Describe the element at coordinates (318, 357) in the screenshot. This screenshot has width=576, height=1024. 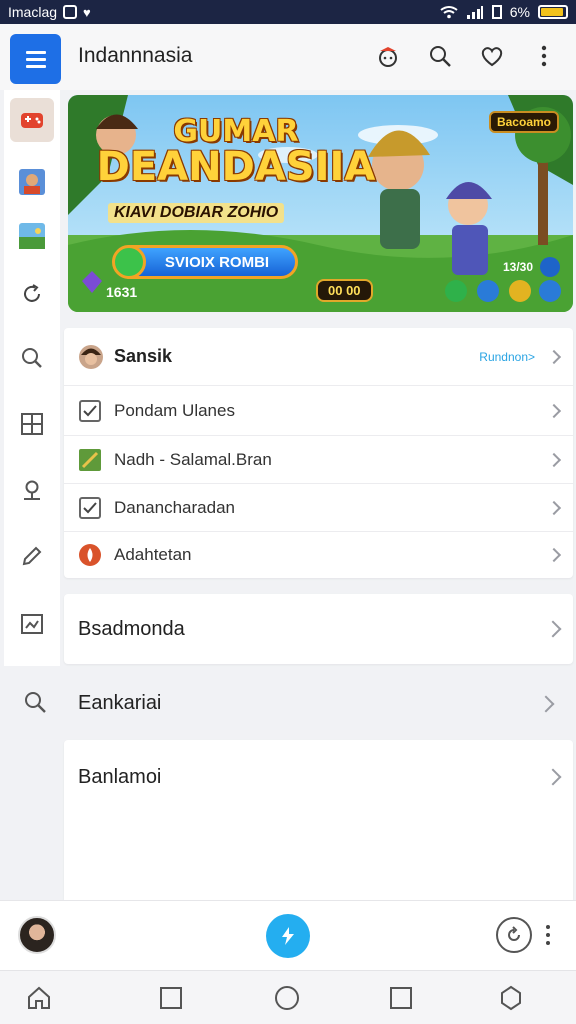
I see `list-header-row: Sansik Rundnon>` at that location.